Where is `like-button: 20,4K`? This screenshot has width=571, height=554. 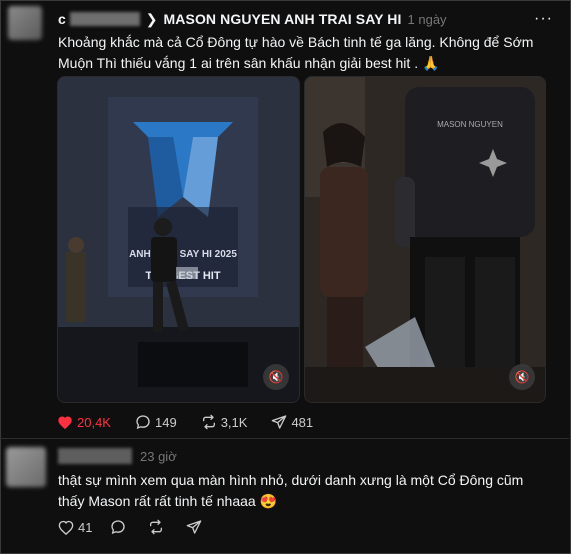
like-button: 20,4K is located at coordinates (84, 422).